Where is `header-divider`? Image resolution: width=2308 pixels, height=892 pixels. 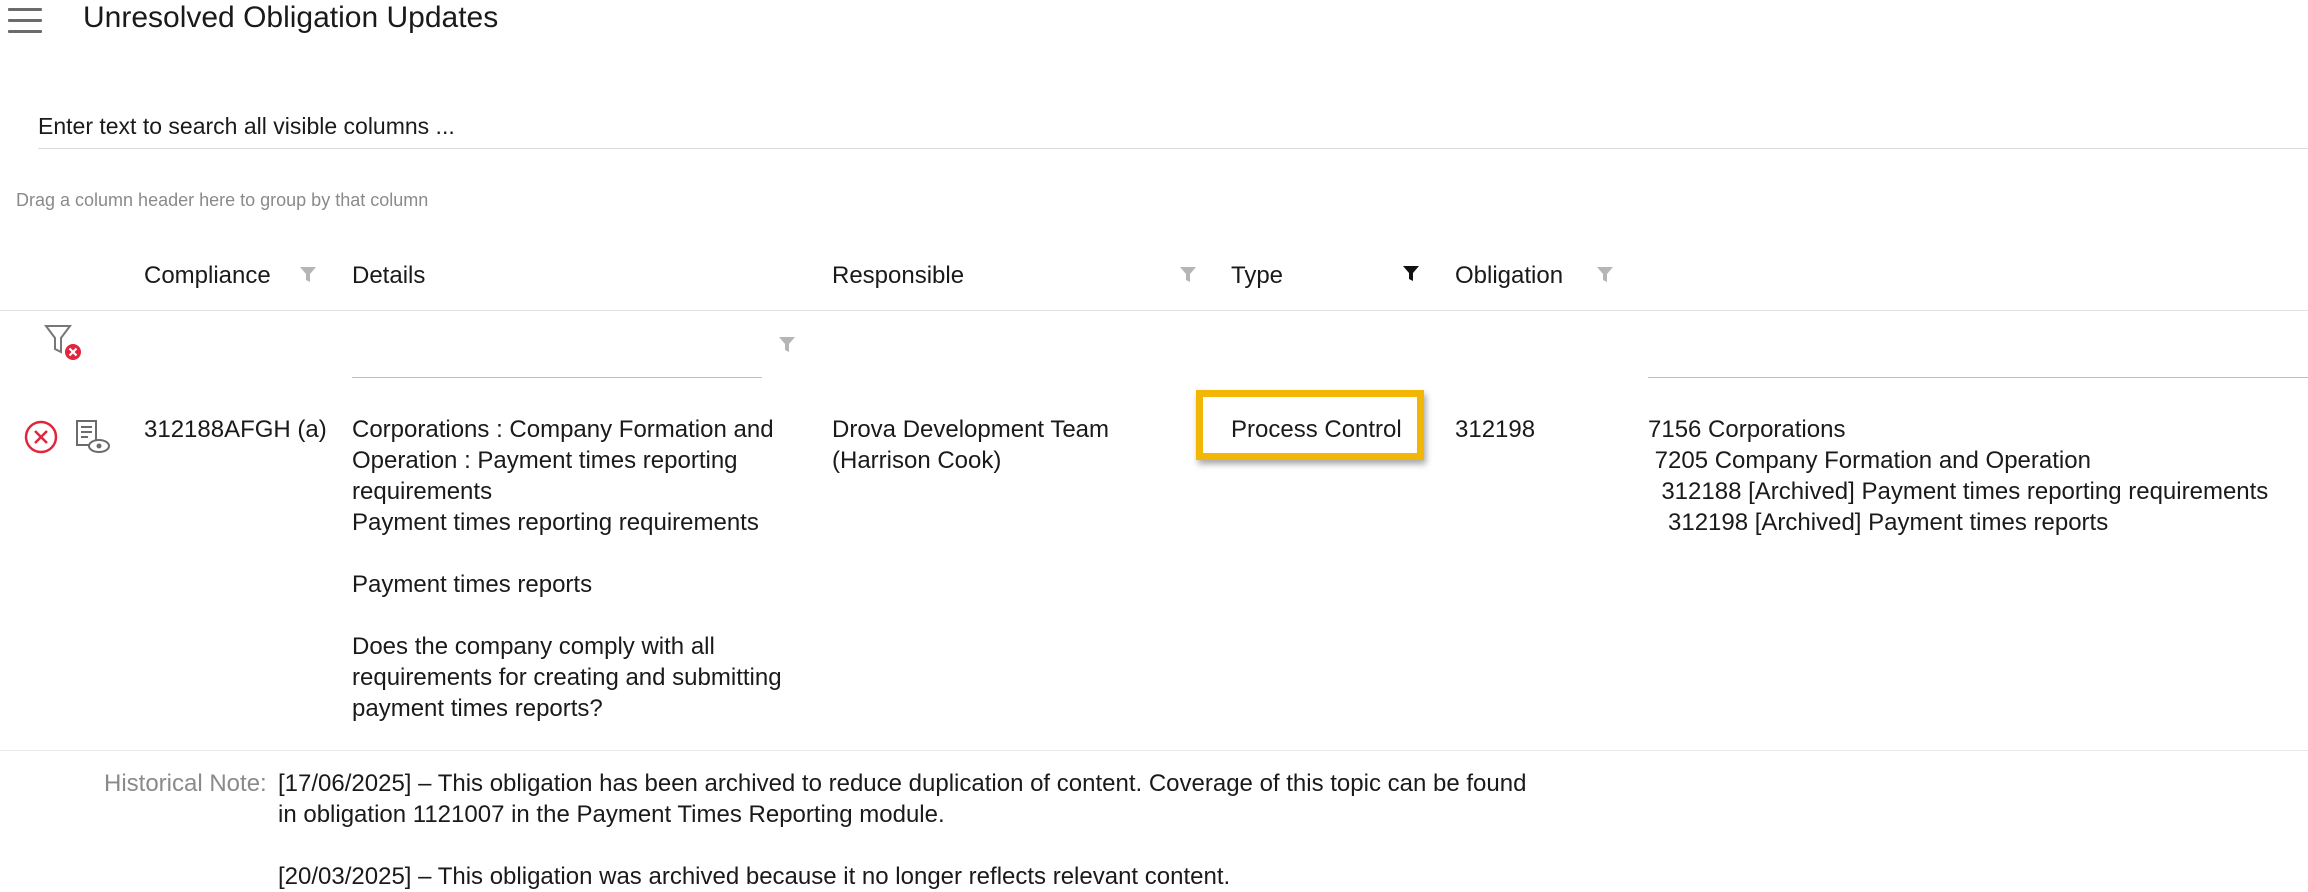
header-divider is located at coordinates (1154, 310).